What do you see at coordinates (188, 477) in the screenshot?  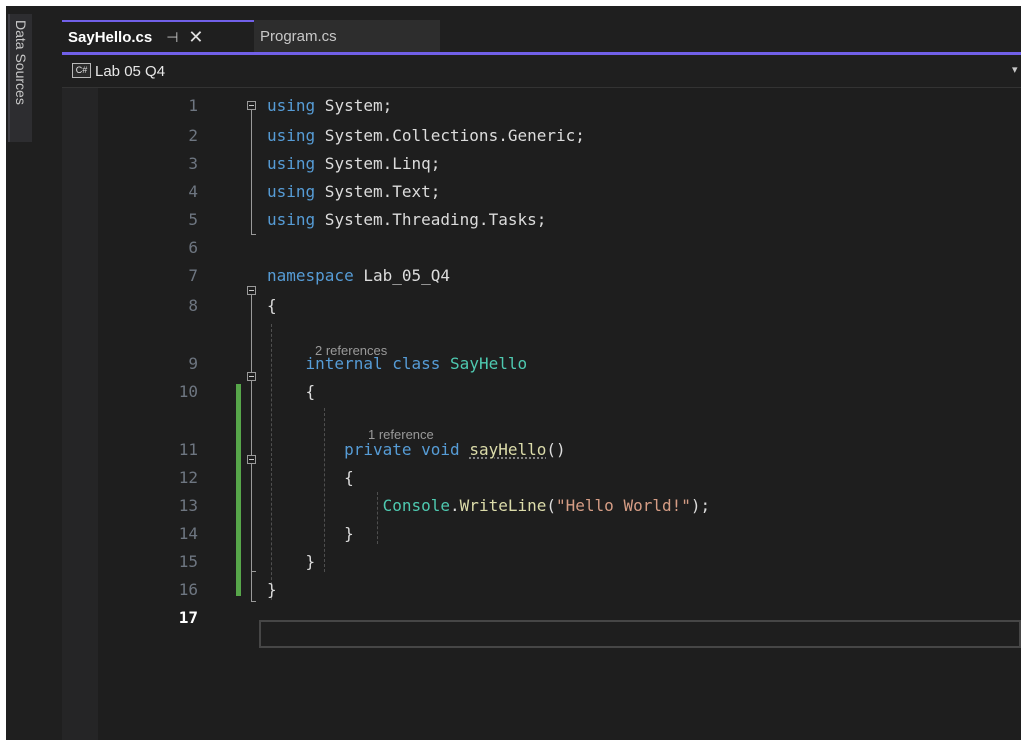 I see `line-number: 12` at bounding box center [188, 477].